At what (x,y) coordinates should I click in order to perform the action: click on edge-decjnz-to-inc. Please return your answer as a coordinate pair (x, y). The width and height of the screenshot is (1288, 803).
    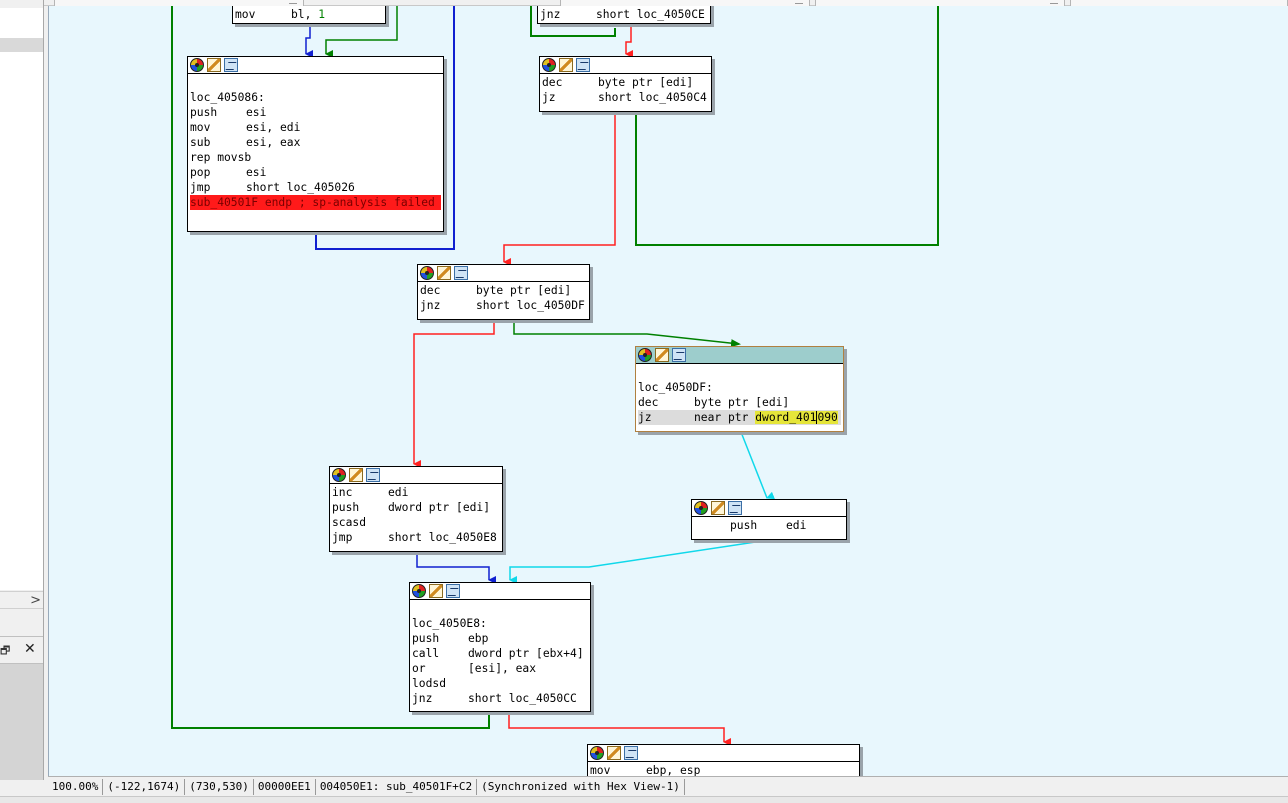
    Looking at the image, I should click on (454, 394).